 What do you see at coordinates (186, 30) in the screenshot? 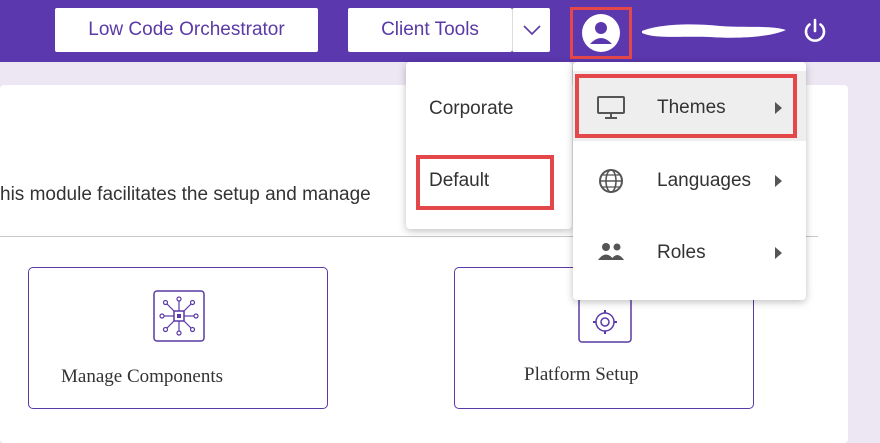
I see `low-code-orchestrator-button: Low Code Orchestrator` at bounding box center [186, 30].